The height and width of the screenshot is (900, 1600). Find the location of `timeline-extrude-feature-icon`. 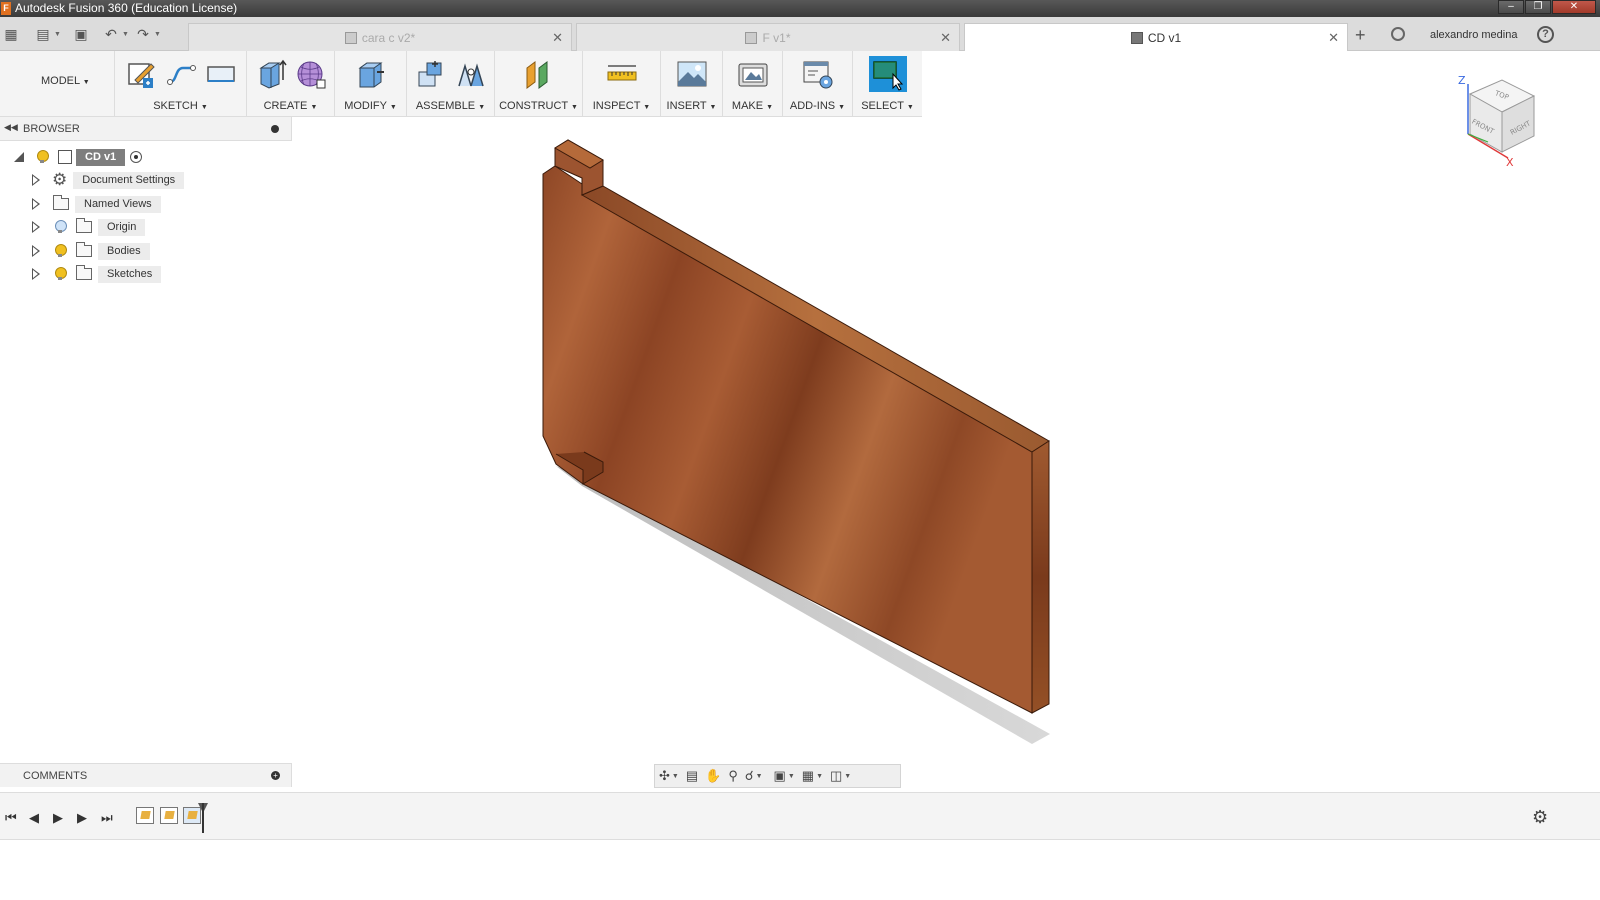

timeline-extrude-feature-icon is located at coordinates (192, 815).